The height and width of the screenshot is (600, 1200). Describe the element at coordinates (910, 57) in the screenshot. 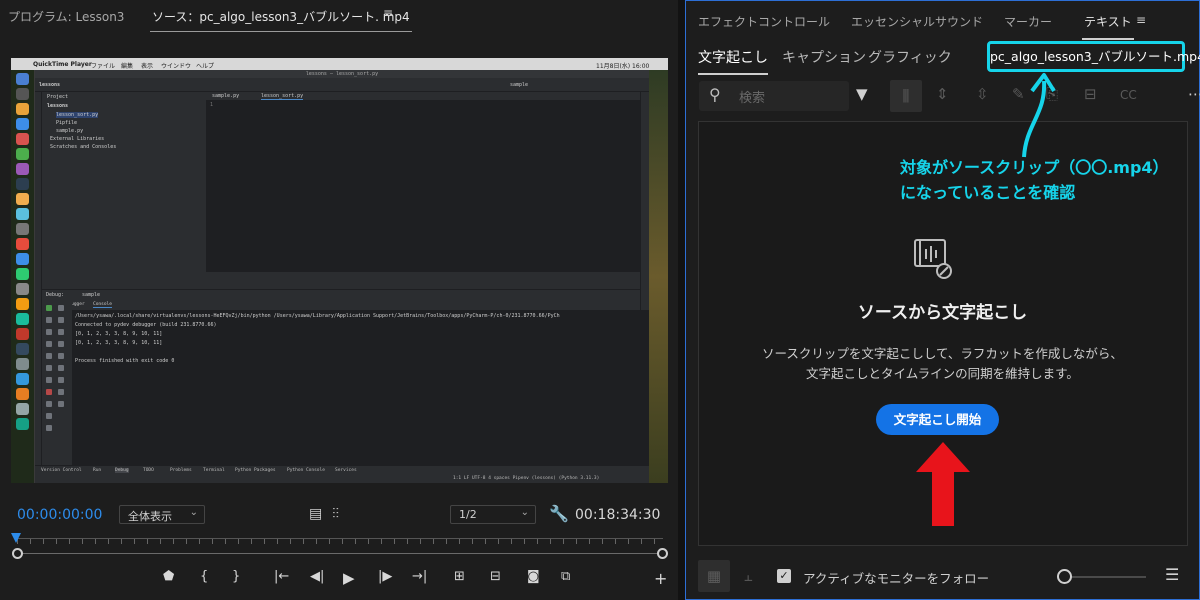

I see `tab-graphics: グラフィック` at that location.